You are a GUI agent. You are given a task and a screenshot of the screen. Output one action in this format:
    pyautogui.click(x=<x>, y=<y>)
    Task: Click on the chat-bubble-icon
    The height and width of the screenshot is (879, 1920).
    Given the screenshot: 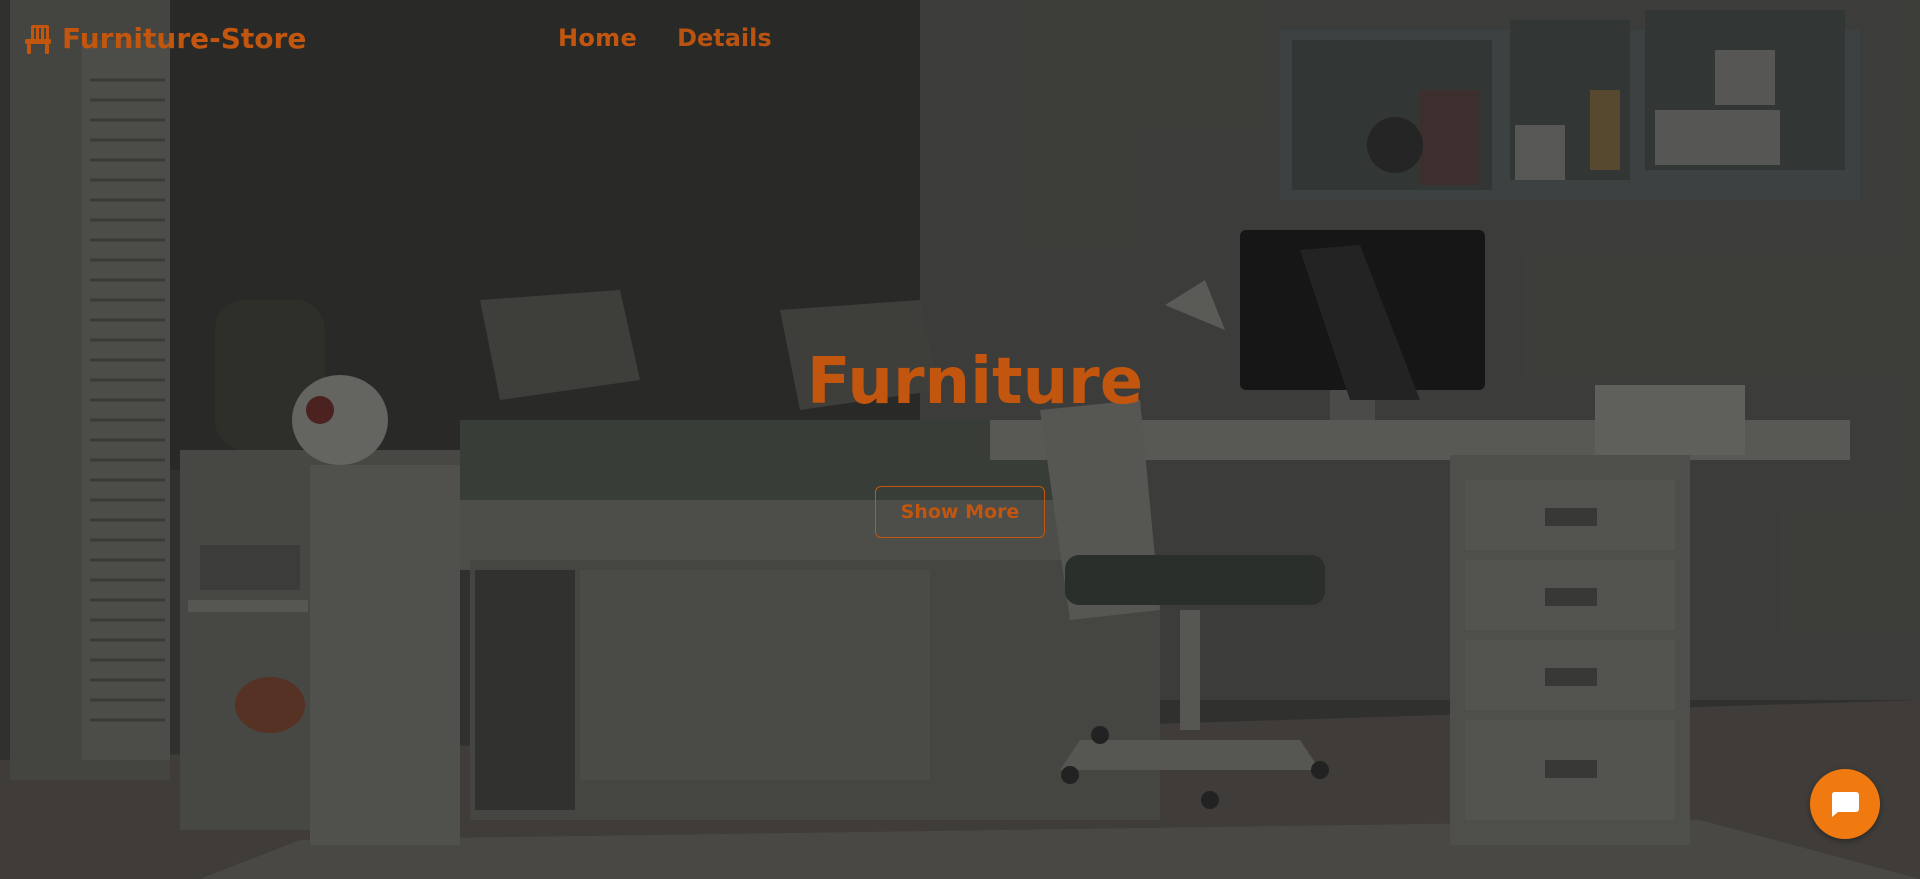 What is the action you would take?
    pyautogui.click(x=1845, y=804)
    